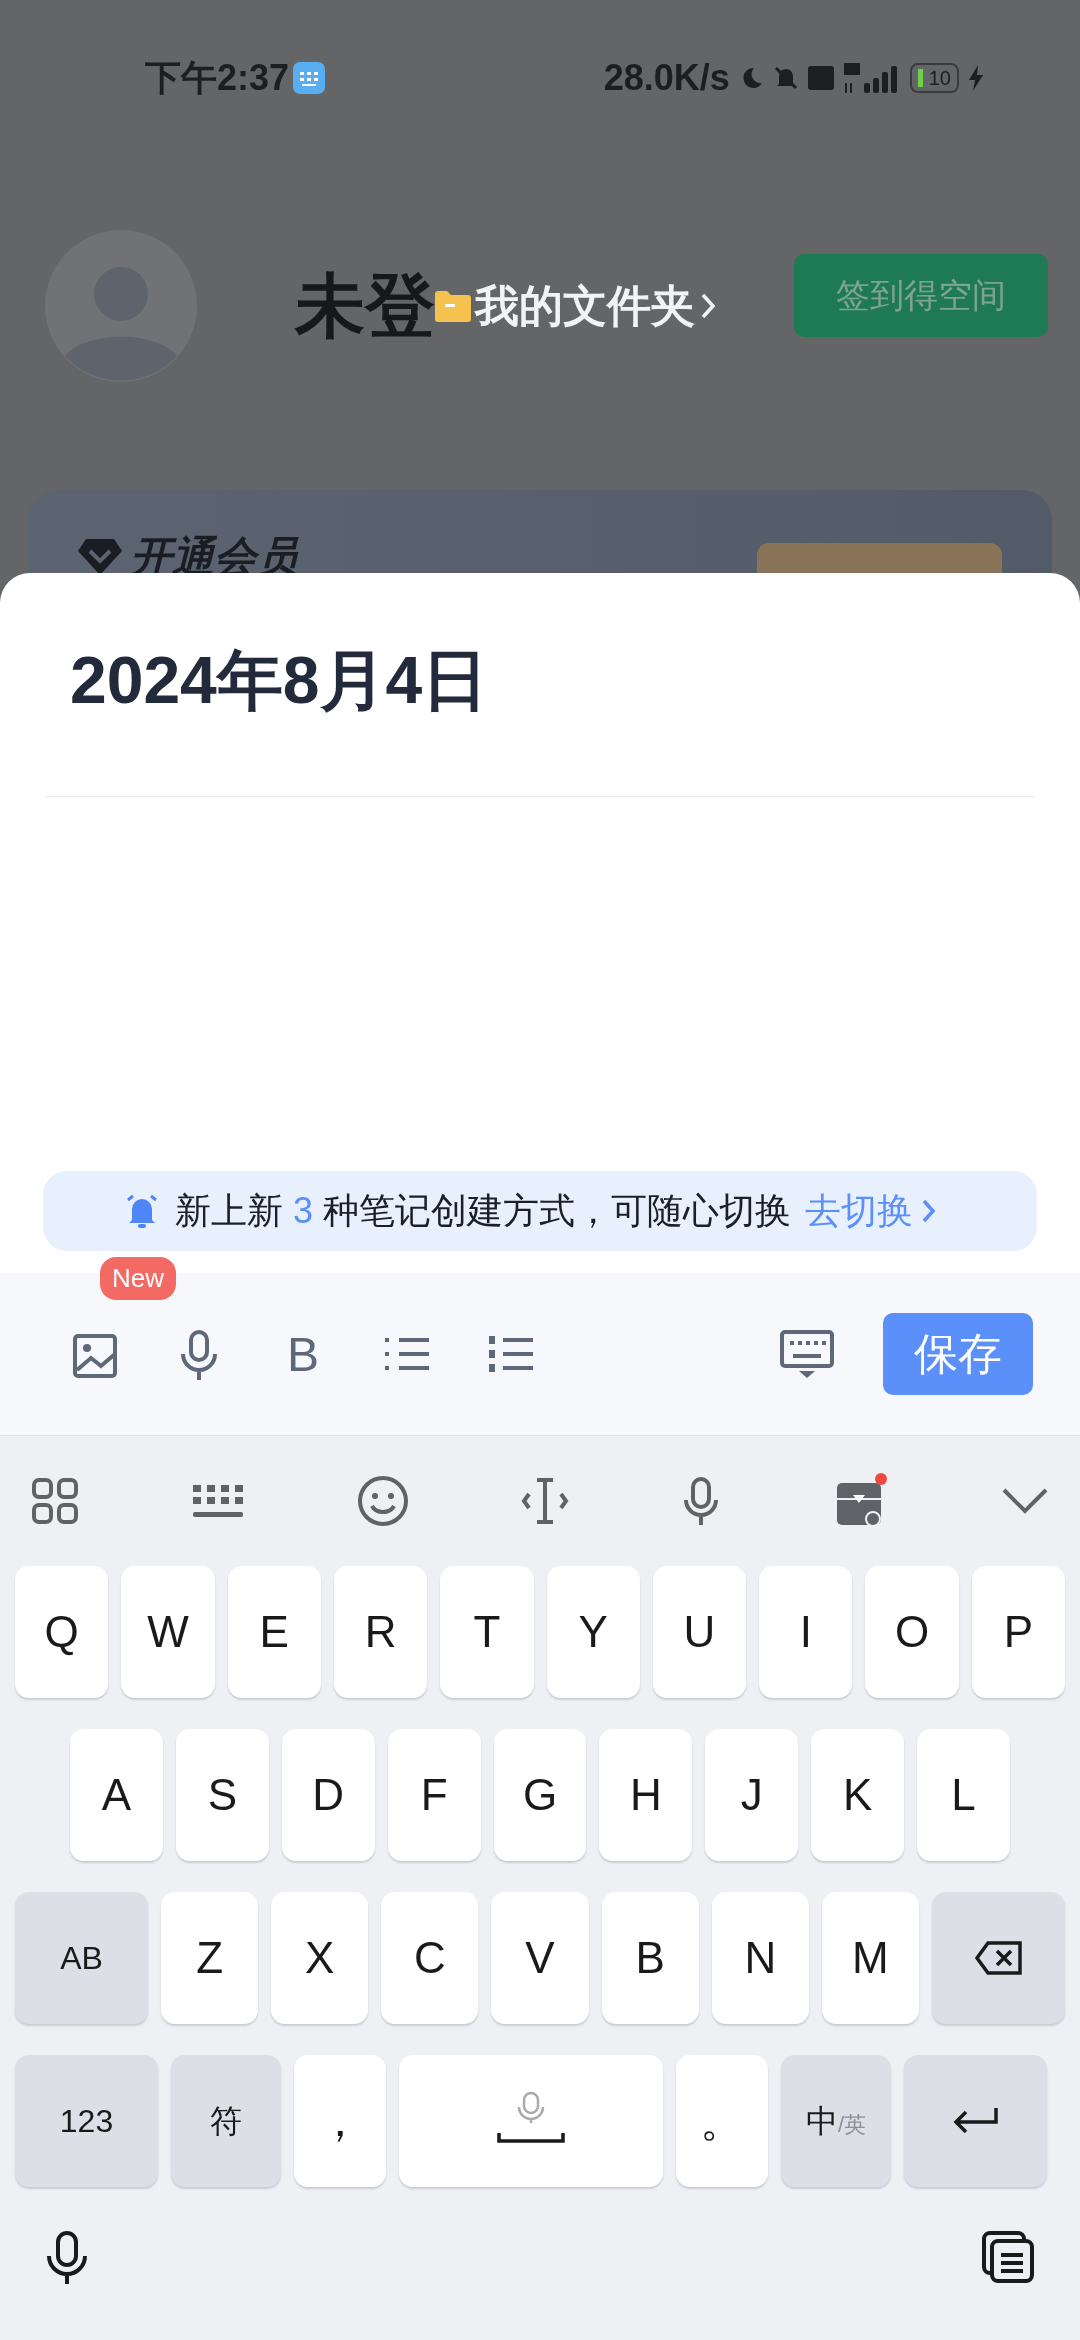 This screenshot has height=2340, width=1080. I want to click on keyboard-key: Z, so click(210, 1958).